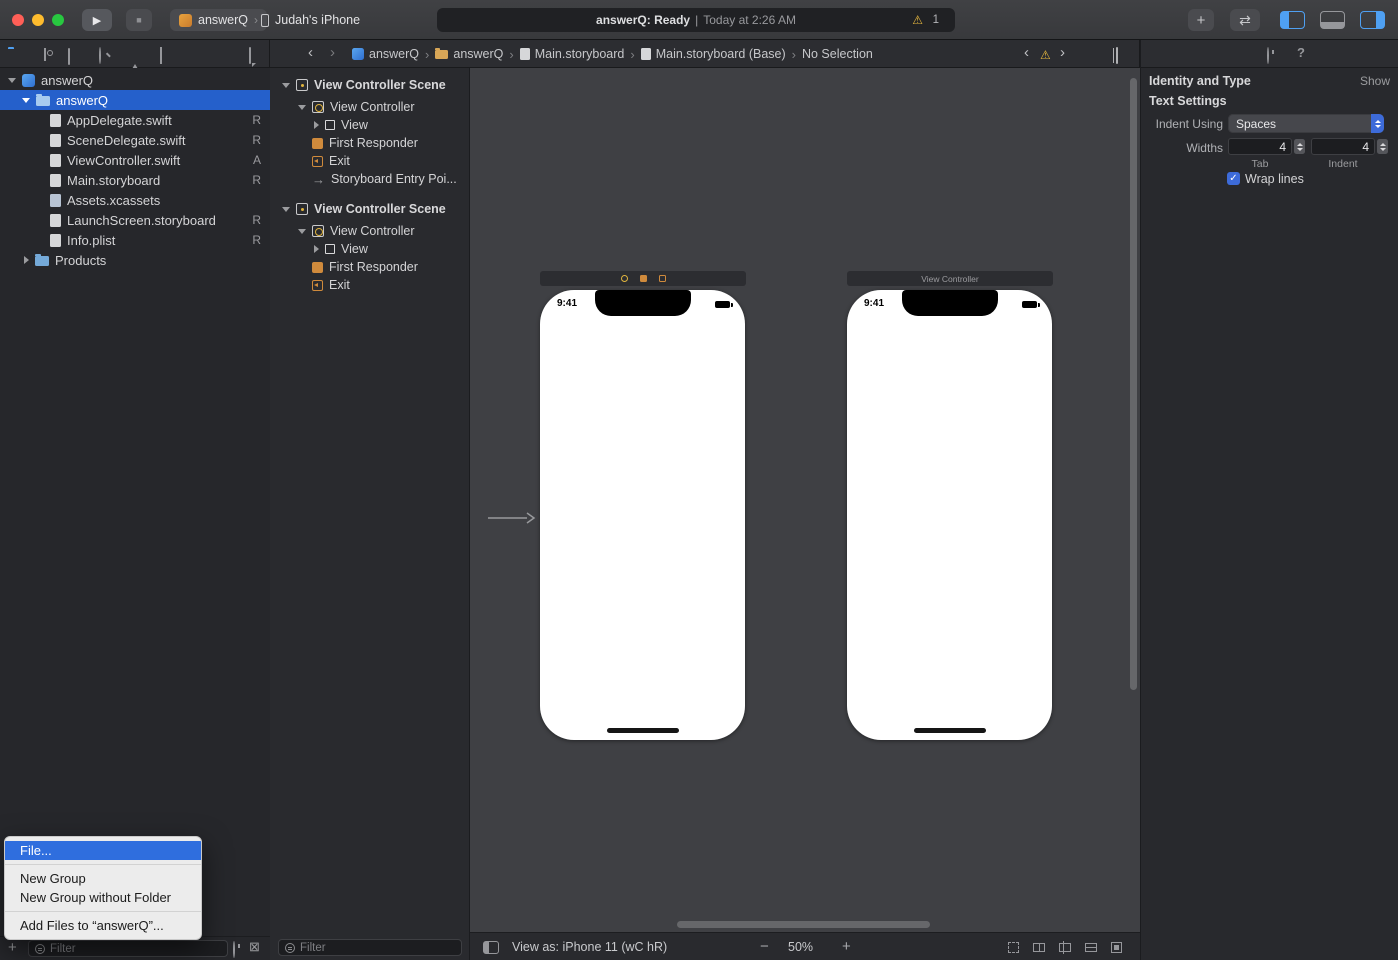 The width and height of the screenshot is (1398, 960). I want to click on tab-width-stepper, so click(1299, 146).